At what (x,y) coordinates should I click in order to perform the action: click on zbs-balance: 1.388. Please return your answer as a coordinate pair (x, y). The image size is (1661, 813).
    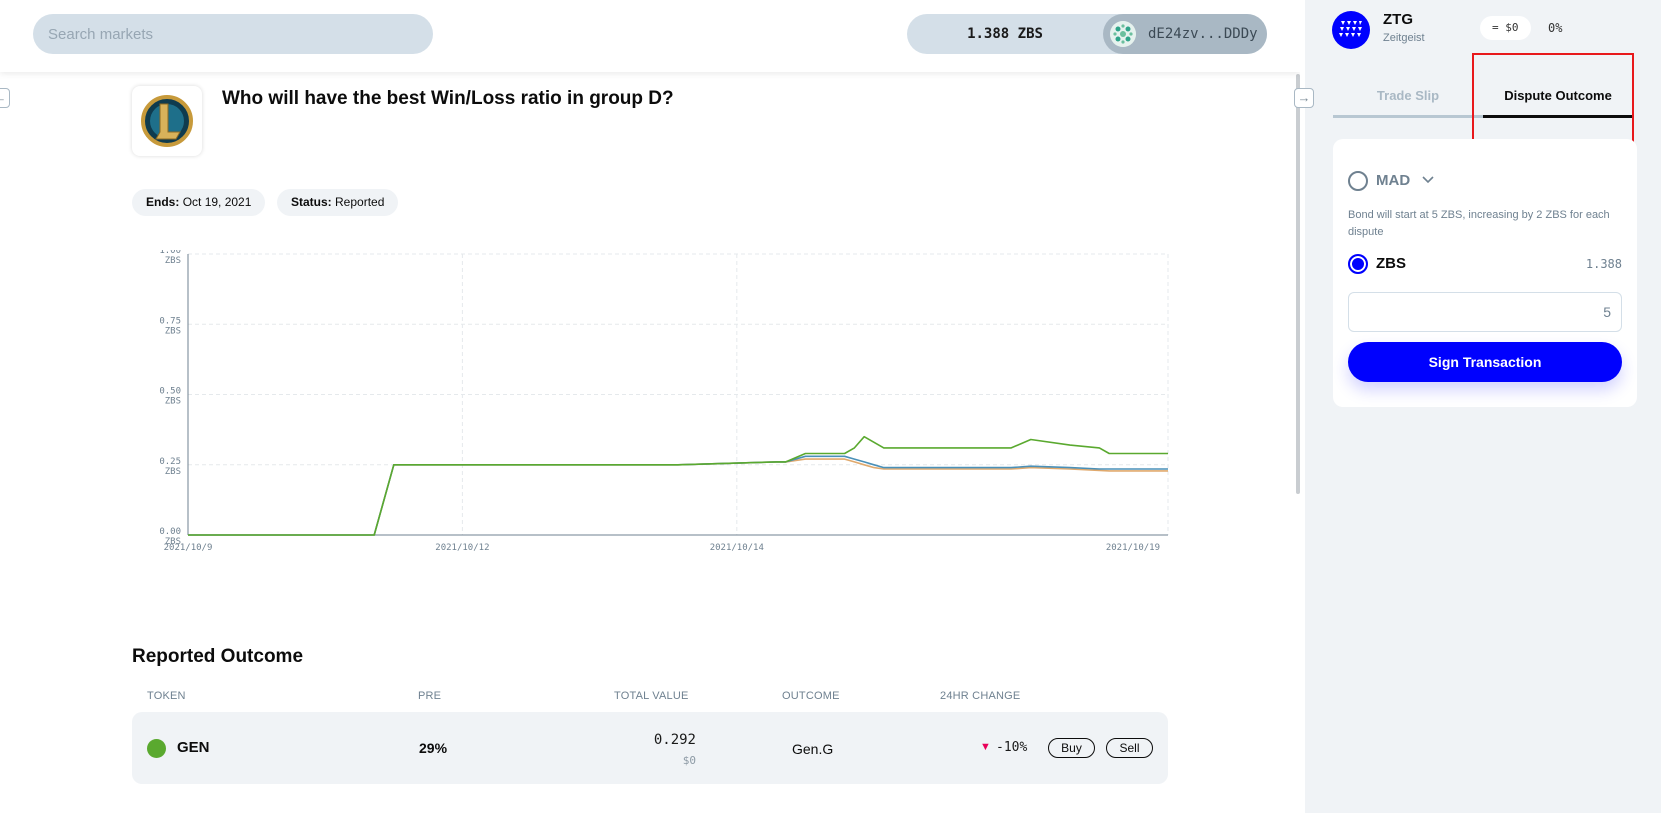
    Looking at the image, I should click on (1603, 264).